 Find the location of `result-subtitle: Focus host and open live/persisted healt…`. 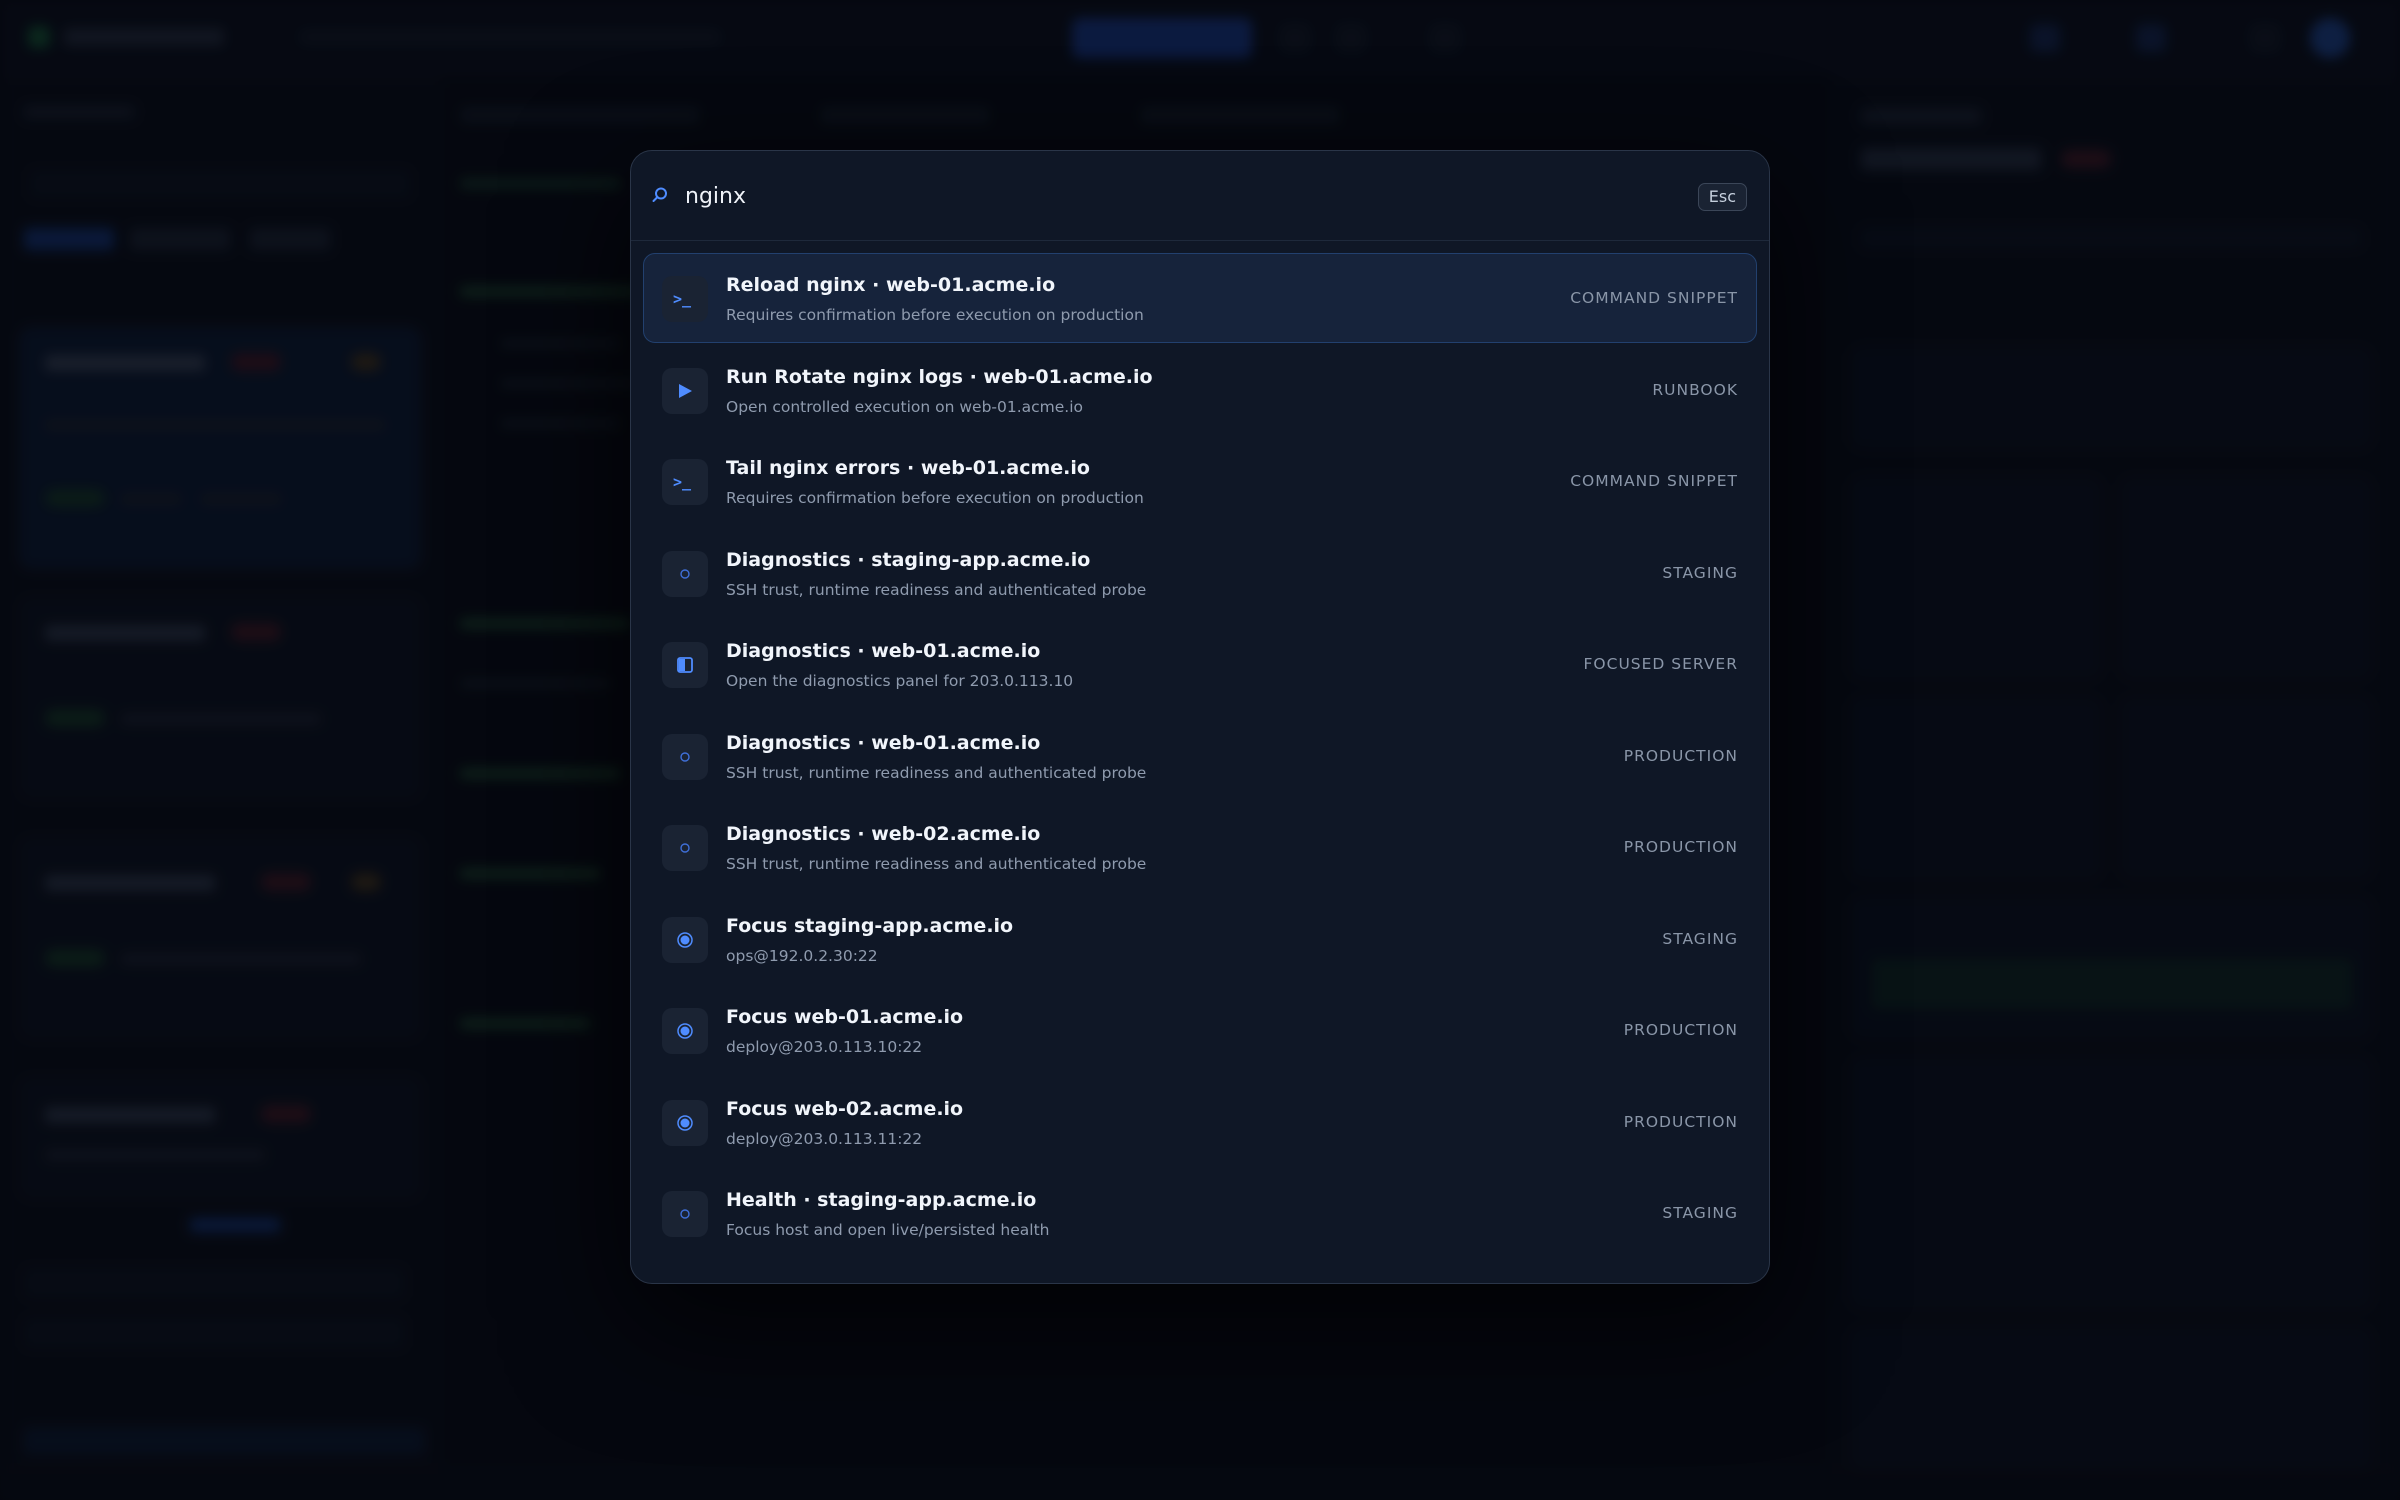

result-subtitle: Focus host and open live/persisted healt… is located at coordinates (888, 1230).